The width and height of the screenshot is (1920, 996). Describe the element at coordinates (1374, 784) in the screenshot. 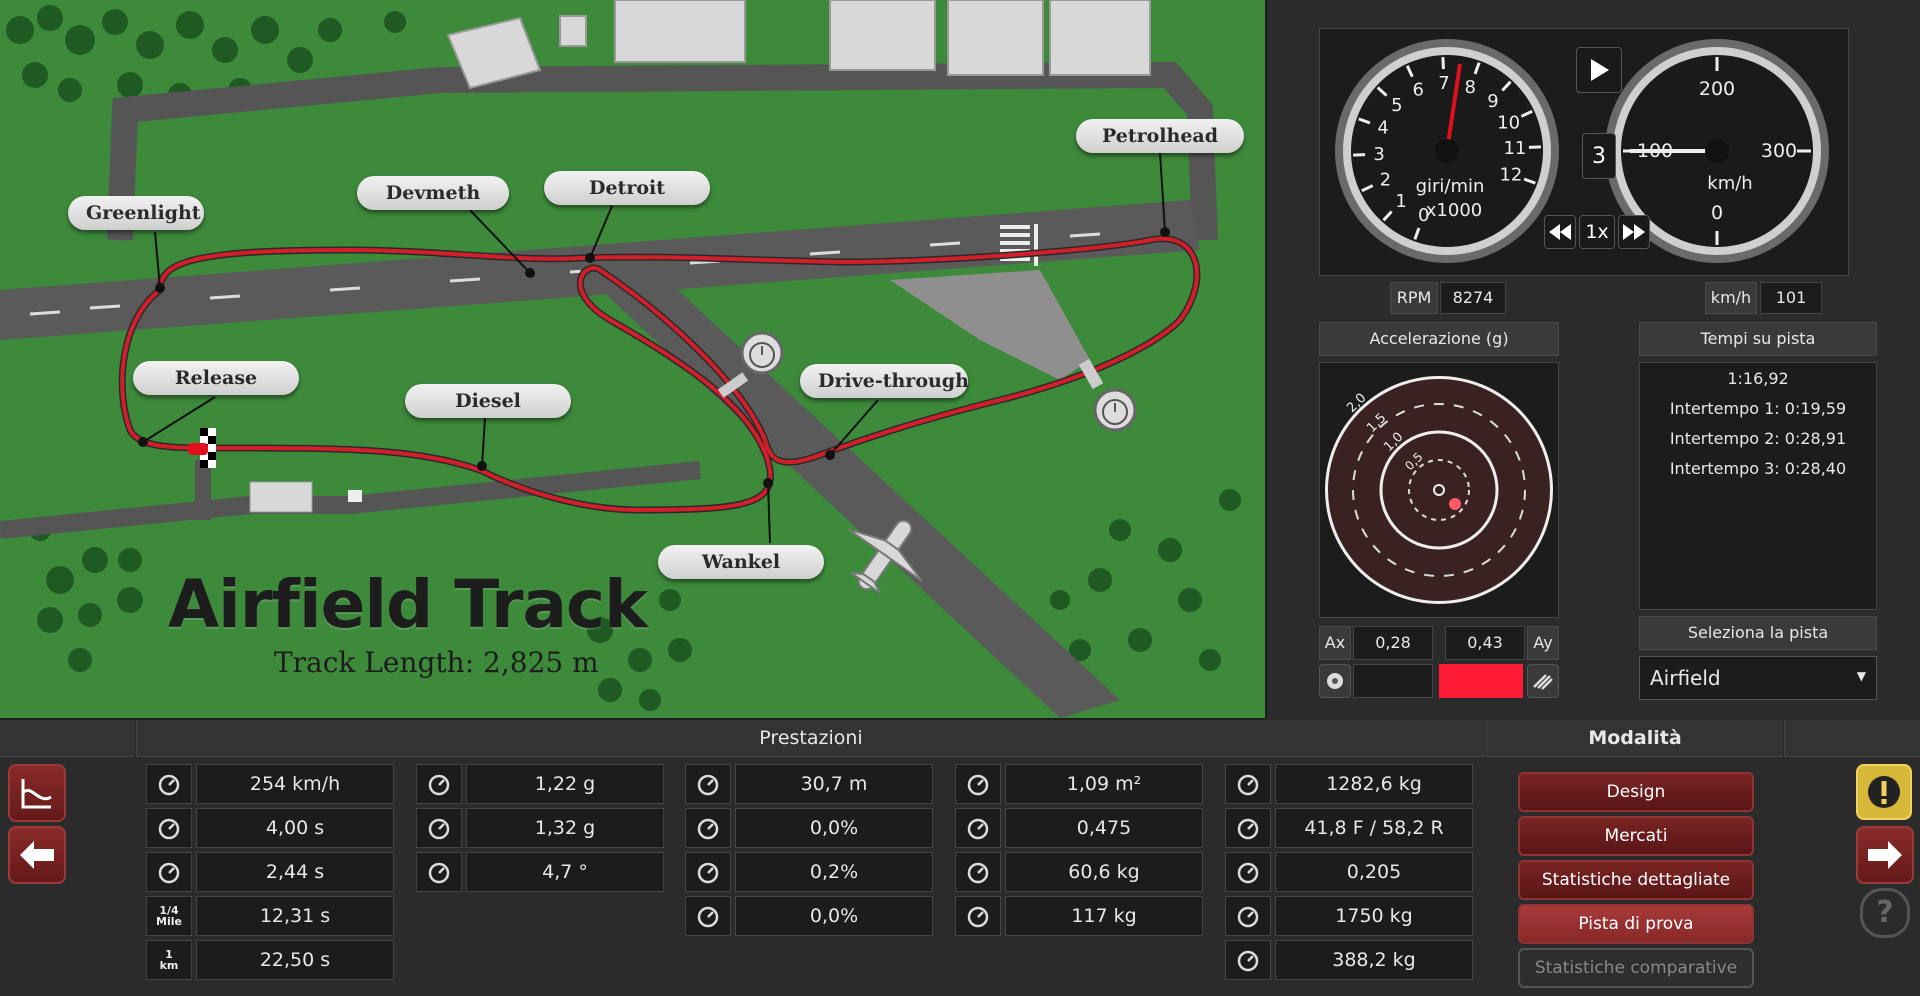

I see `perf-col5-value-0: 1282,6 kg` at that location.